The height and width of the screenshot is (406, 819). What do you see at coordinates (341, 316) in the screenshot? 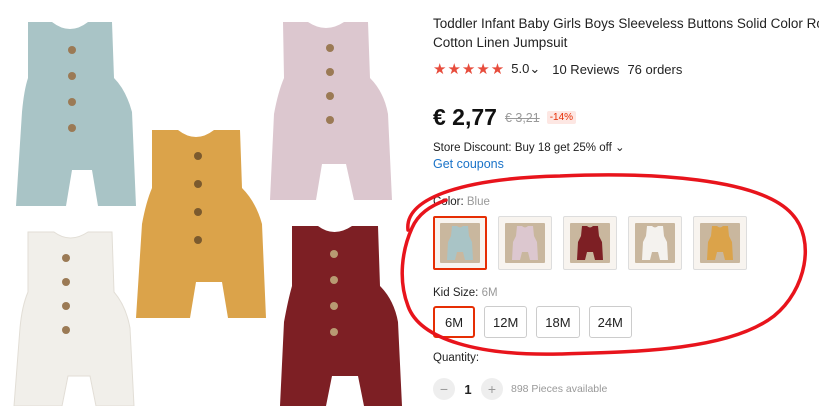
I see `romper-burgundy` at bounding box center [341, 316].